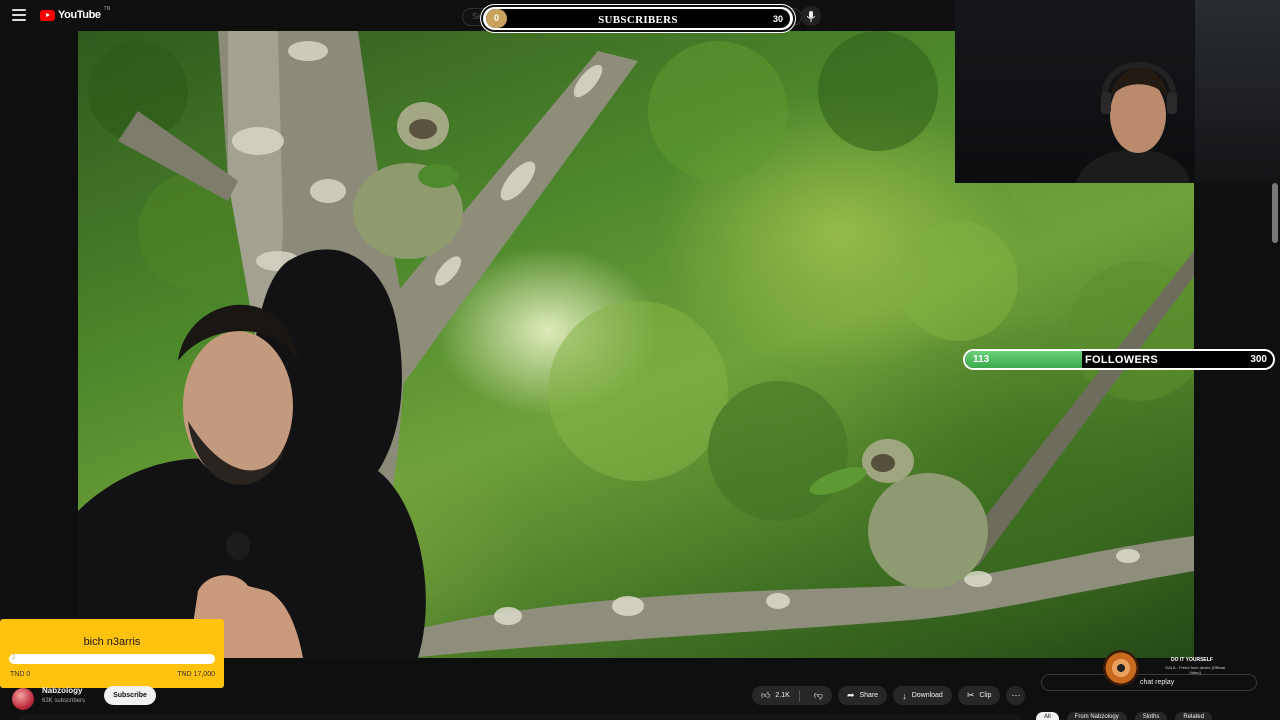  Describe the element at coordinates (1192, 660) in the screenshot. I see `promo-title: DO IT YOURSELF` at that location.